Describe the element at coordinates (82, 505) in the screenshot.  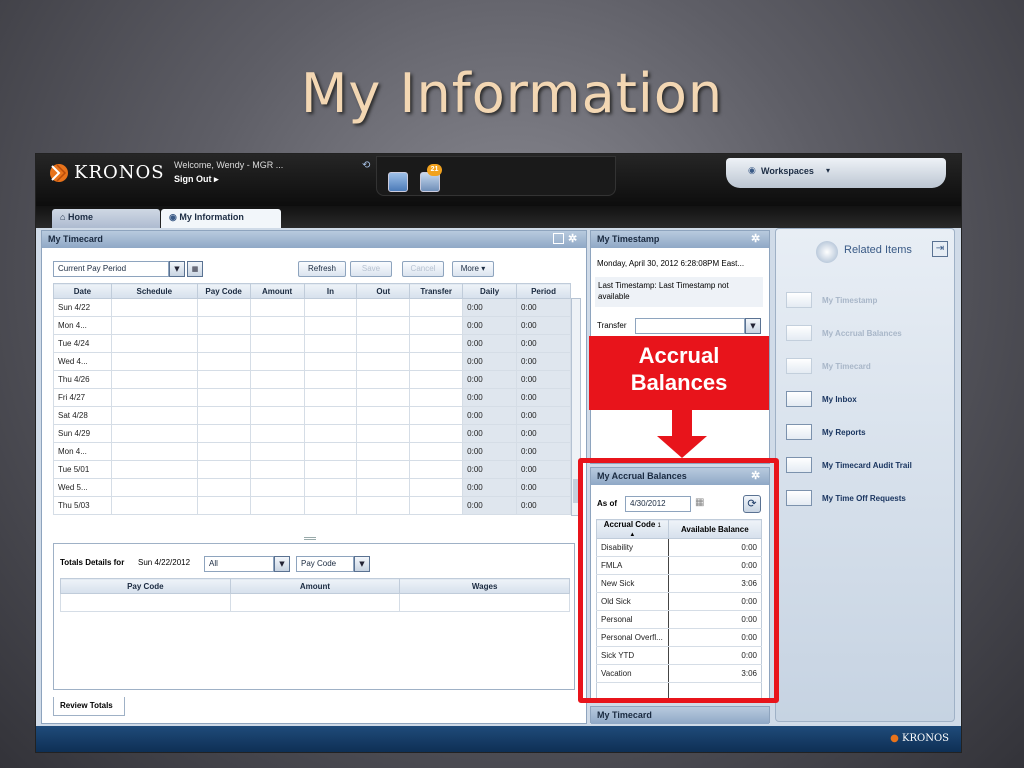
I see `table-cell: Thu 5/03` at that location.